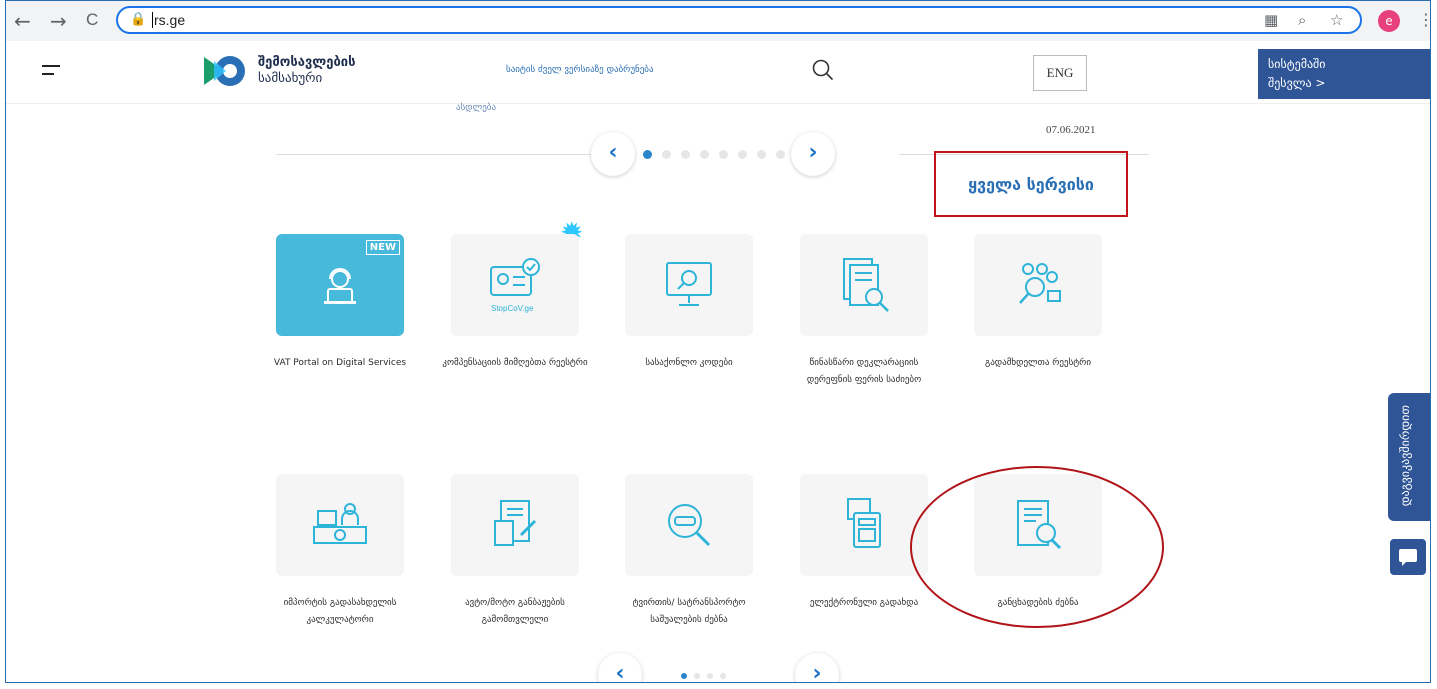 The width and height of the screenshot is (1437, 689). What do you see at coordinates (1037, 547) in the screenshot?
I see `annotation-ellipse` at bounding box center [1037, 547].